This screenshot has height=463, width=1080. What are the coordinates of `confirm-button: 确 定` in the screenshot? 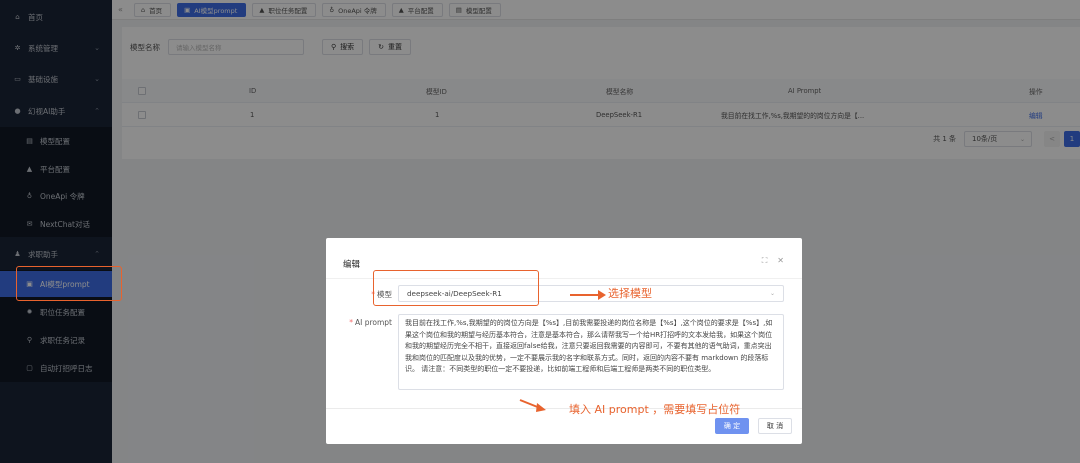 It's located at (732, 426).